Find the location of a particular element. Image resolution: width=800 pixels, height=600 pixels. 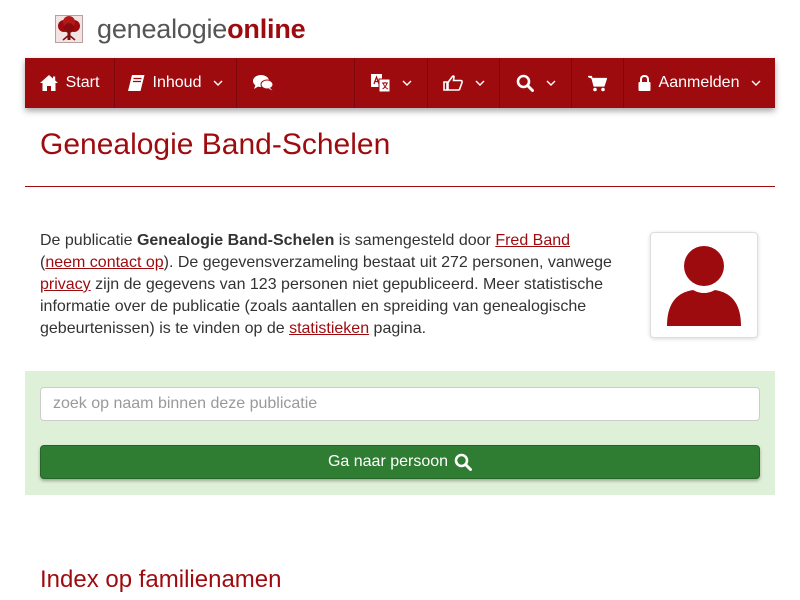

nav-share is located at coordinates (463, 83).